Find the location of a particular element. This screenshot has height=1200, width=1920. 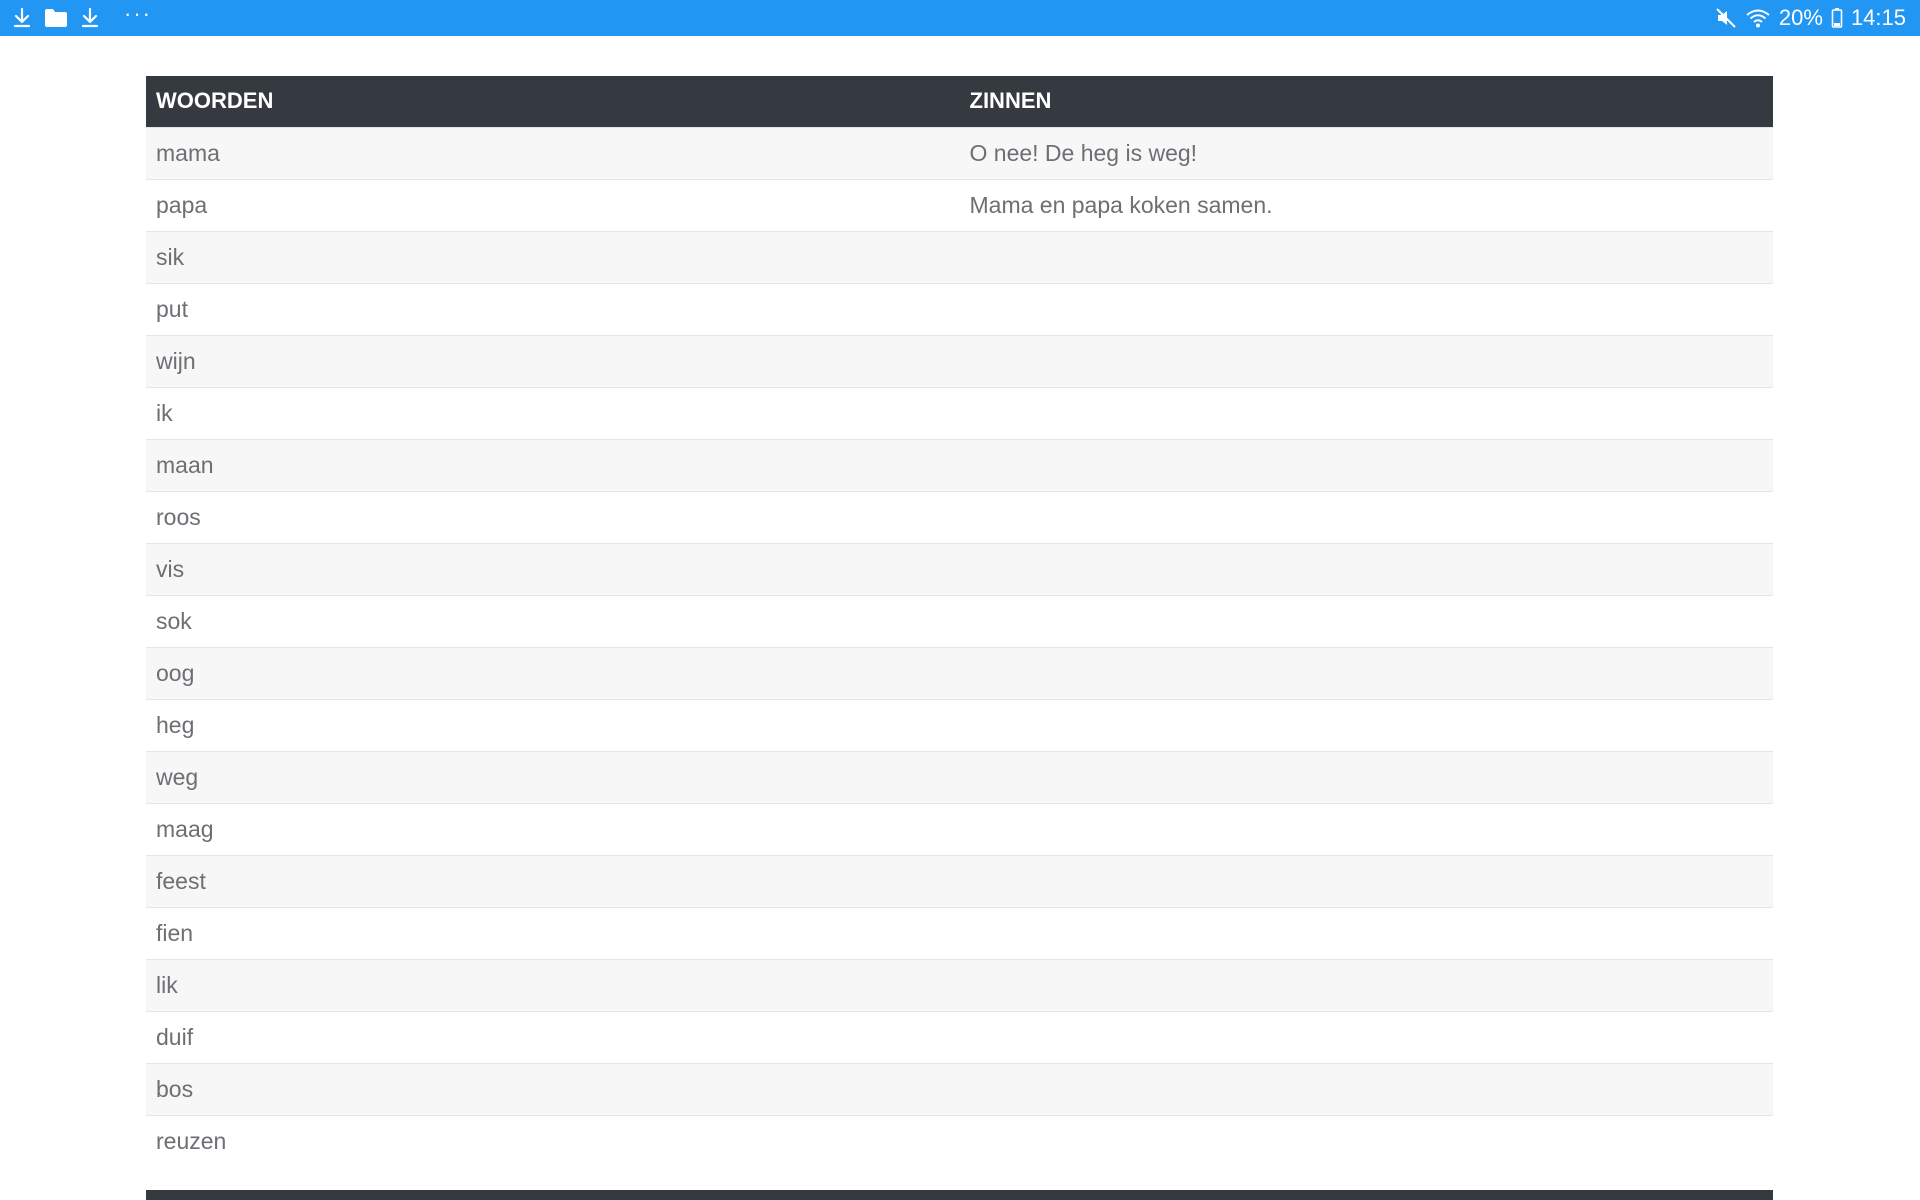

word-cell: oog is located at coordinates (553, 672).